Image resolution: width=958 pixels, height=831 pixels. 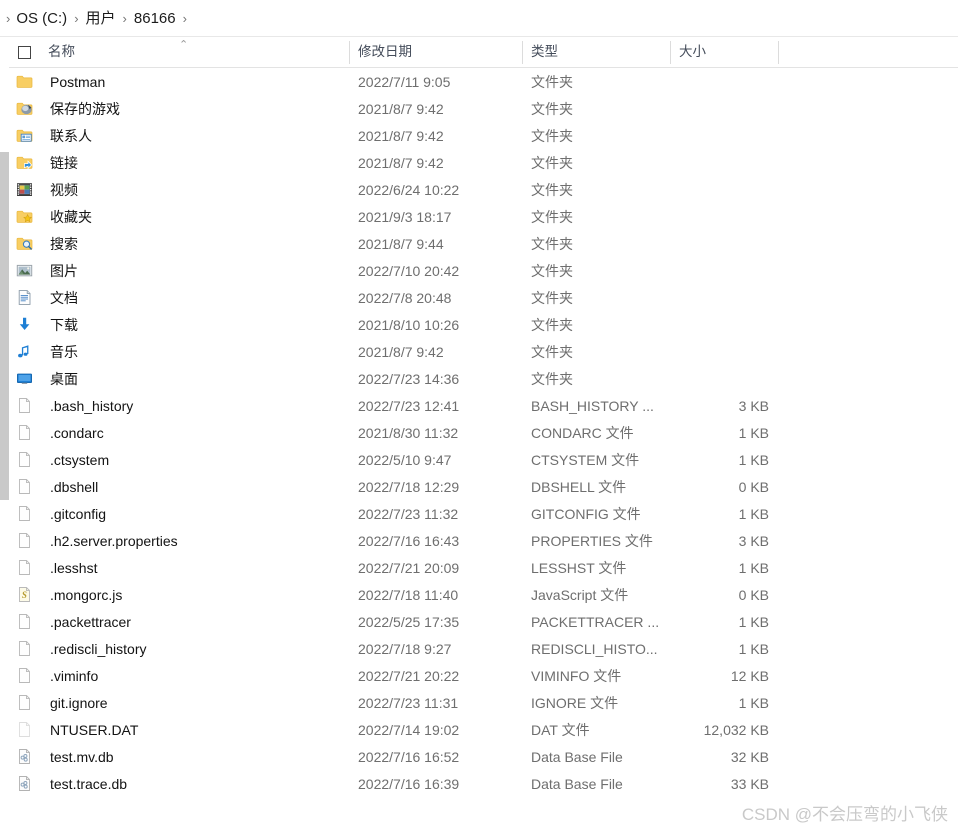 I want to click on file-name: test.trace.db, so click(x=199, y=784).